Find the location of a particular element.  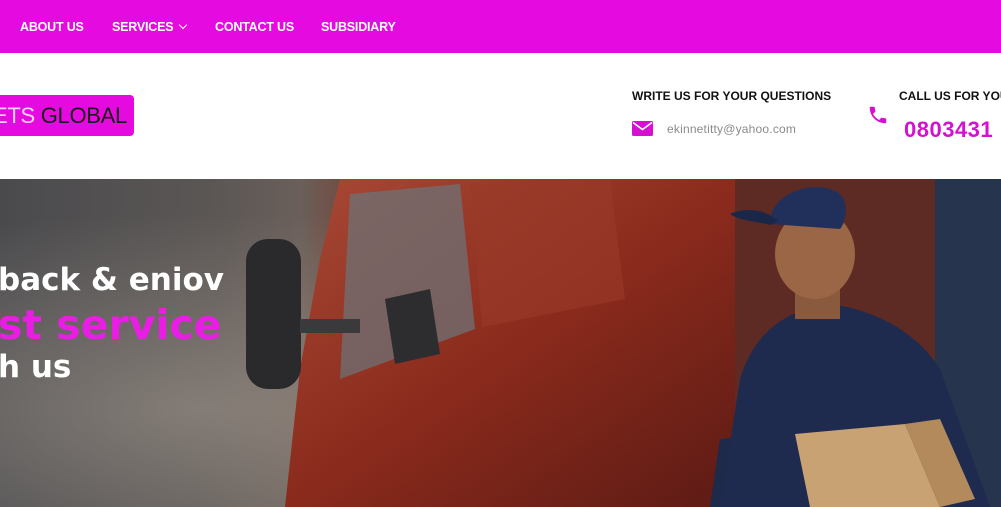

hero-headline-line1: back & eniov is located at coordinates (112, 280).